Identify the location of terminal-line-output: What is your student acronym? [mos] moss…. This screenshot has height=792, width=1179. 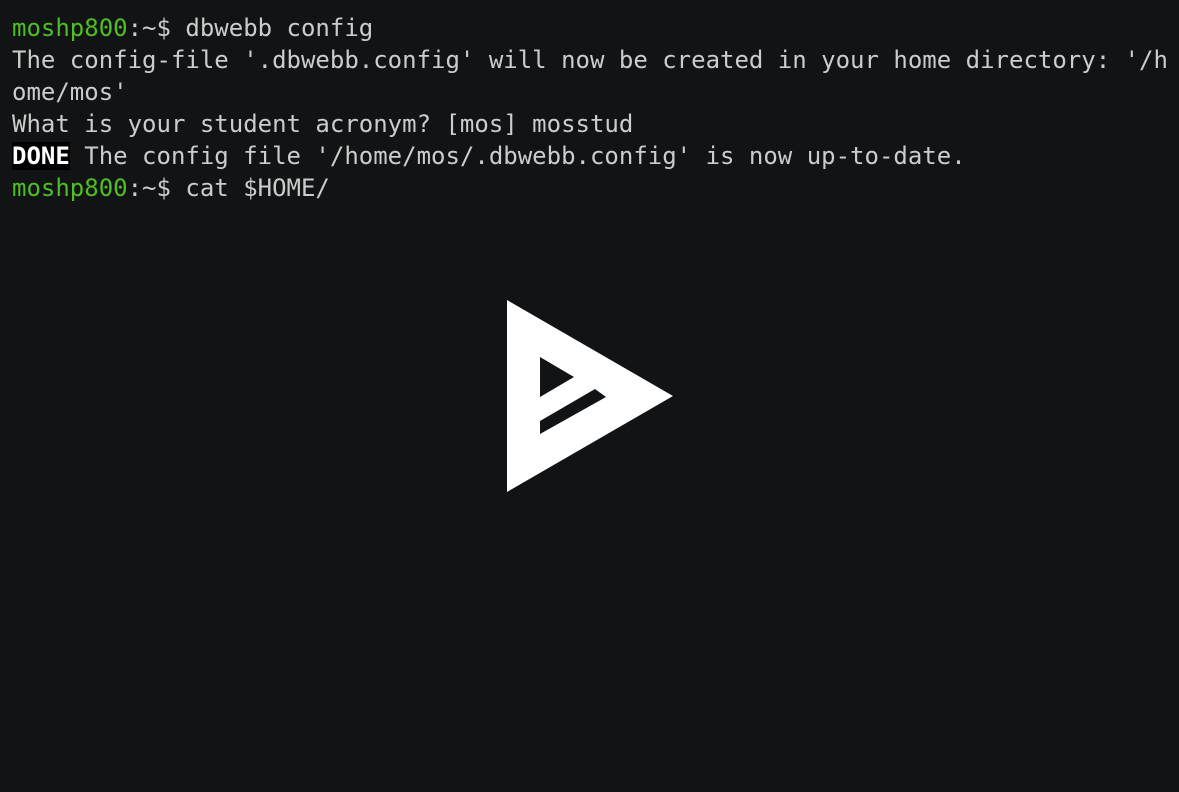
(323, 124).